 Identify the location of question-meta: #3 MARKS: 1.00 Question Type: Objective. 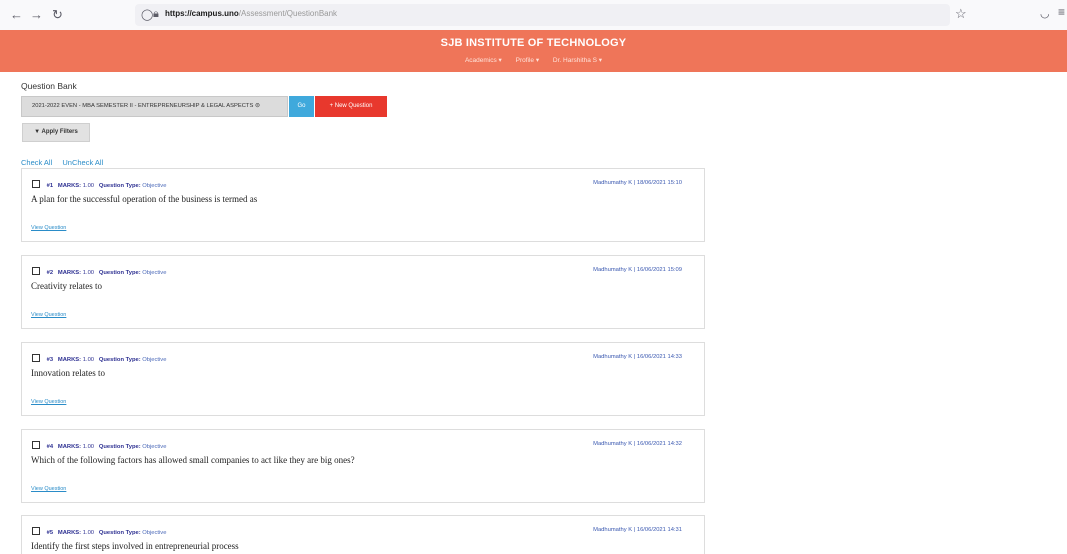
(99, 358).